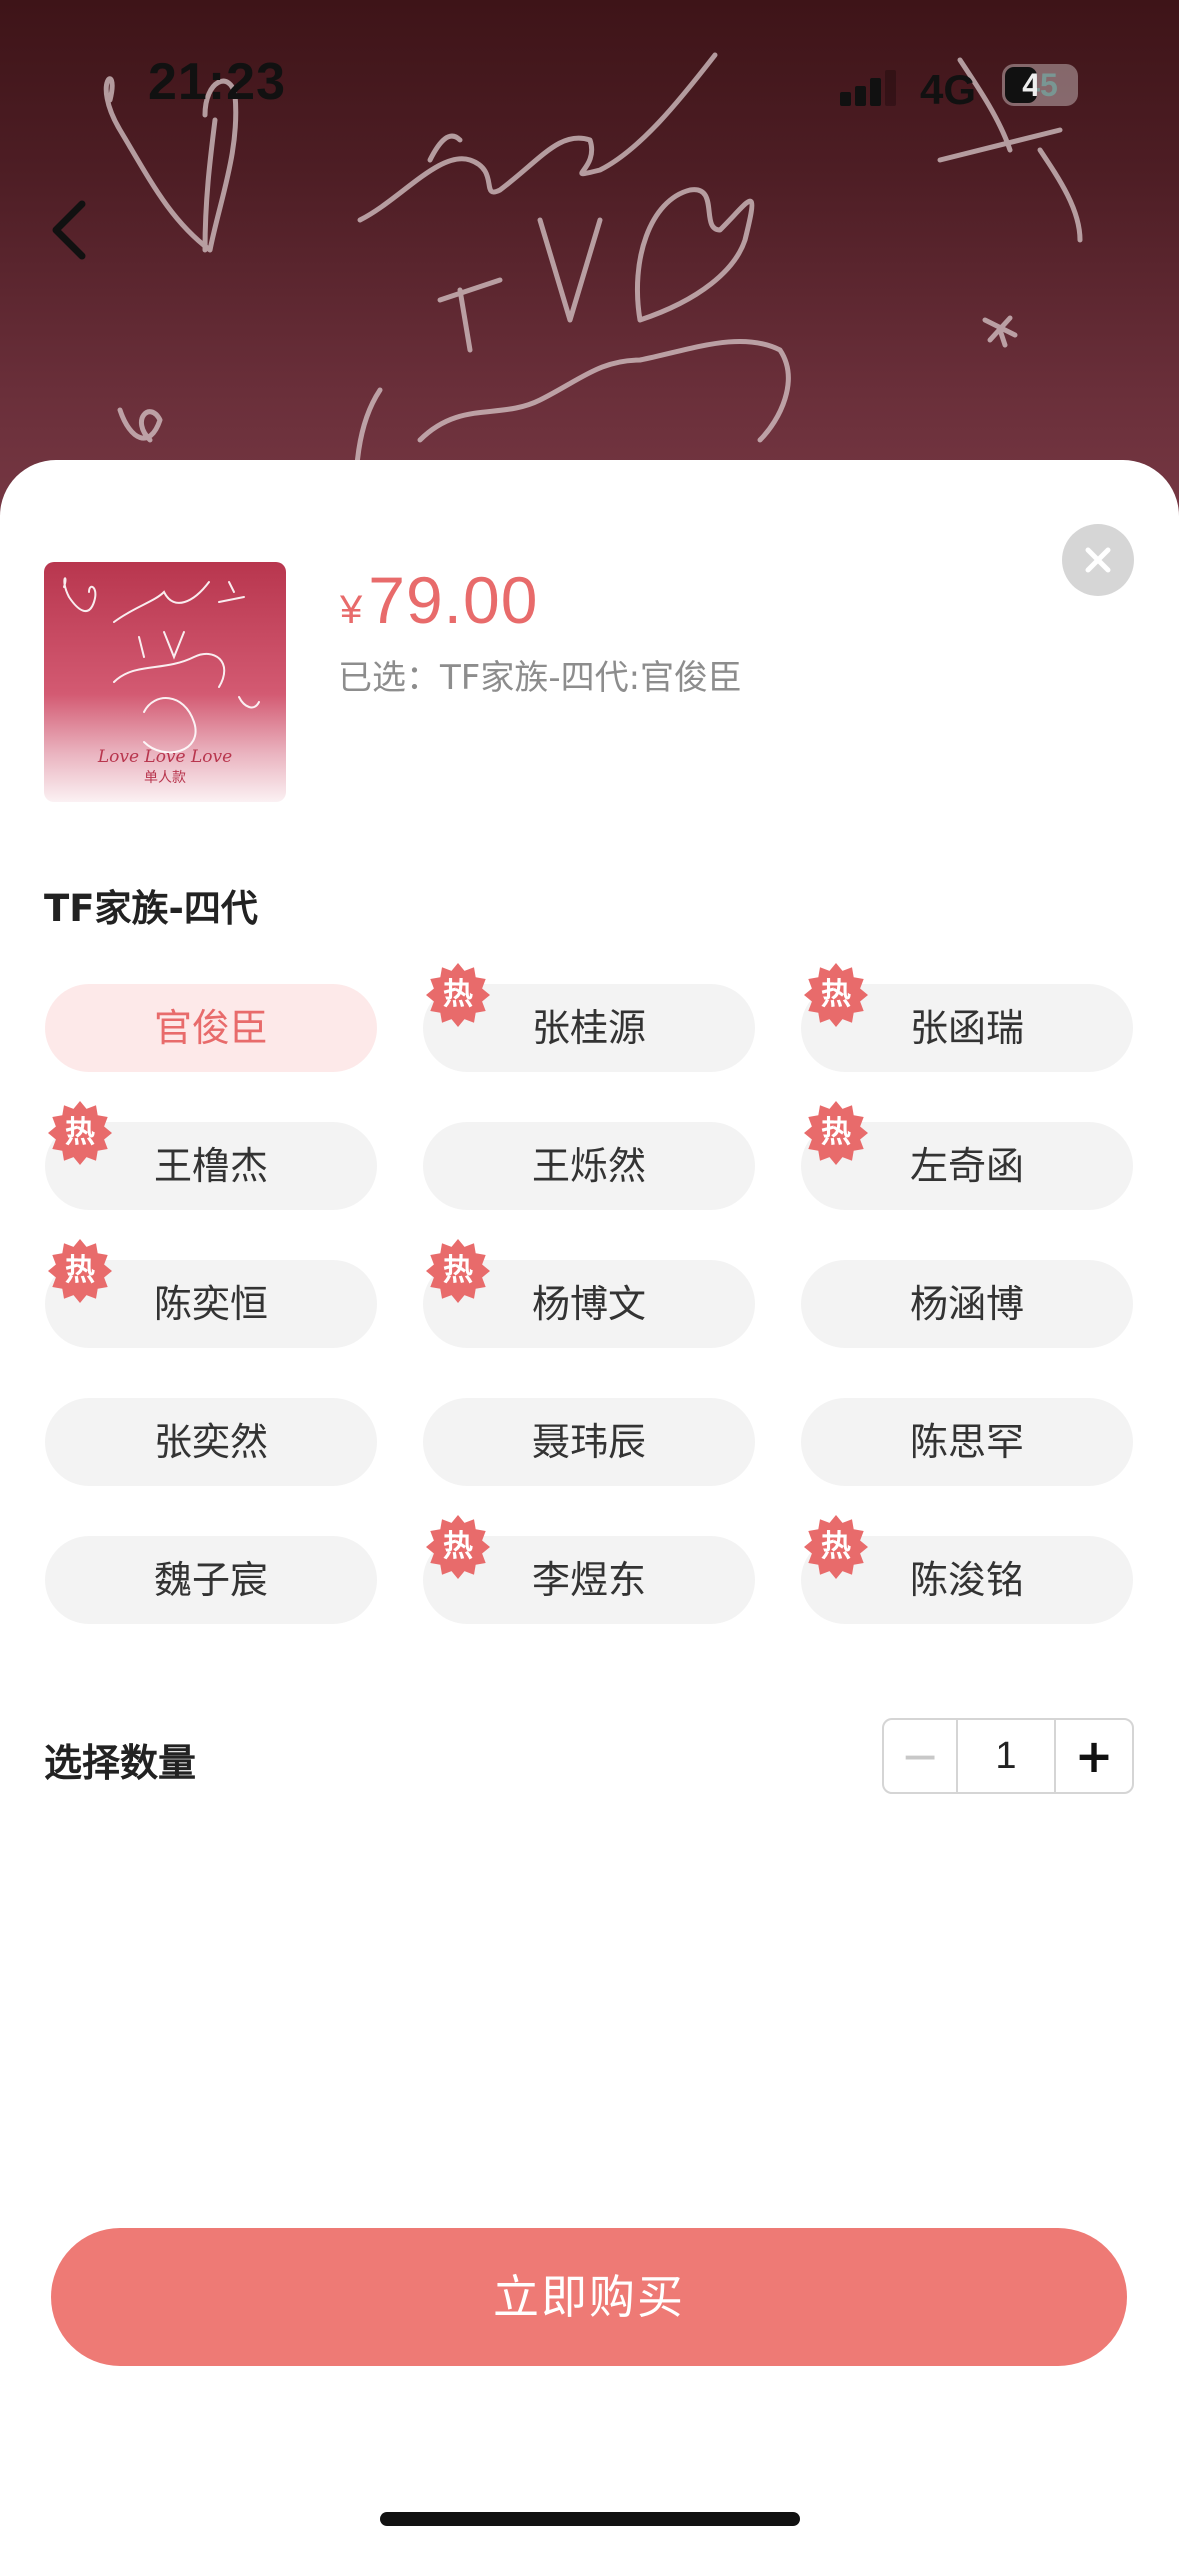 This screenshot has width=1179, height=2556. Describe the element at coordinates (590, 2519) in the screenshot. I see `home-indicator` at that location.